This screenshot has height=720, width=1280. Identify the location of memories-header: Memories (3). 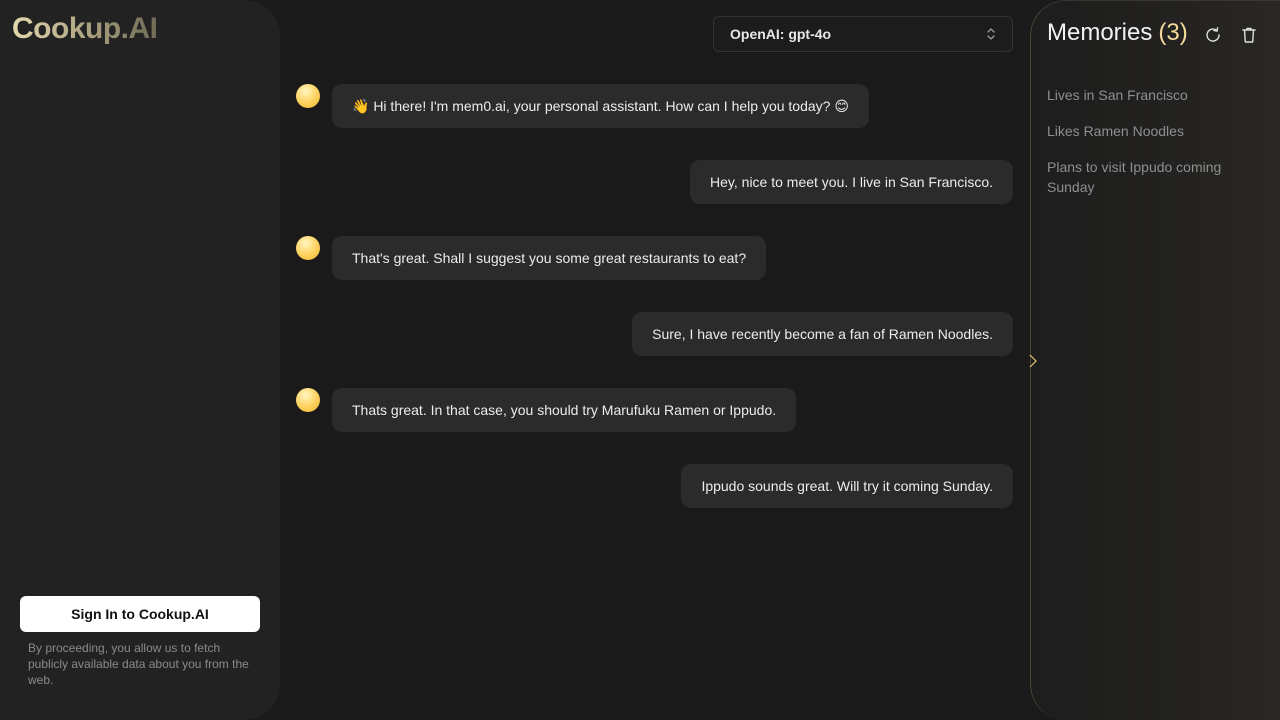
(1117, 33).